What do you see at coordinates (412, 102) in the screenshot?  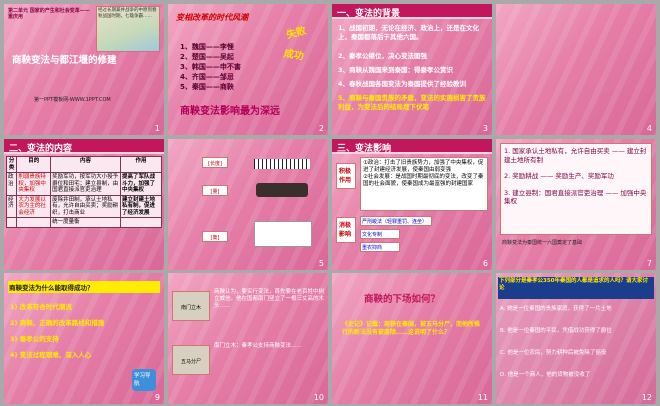 I see `slide3-item-5: 5、商鞅与秦国贵族的矛盾，变法的实施损害了贵族利益，为变法后的结局埋下伏笔` at bounding box center [412, 102].